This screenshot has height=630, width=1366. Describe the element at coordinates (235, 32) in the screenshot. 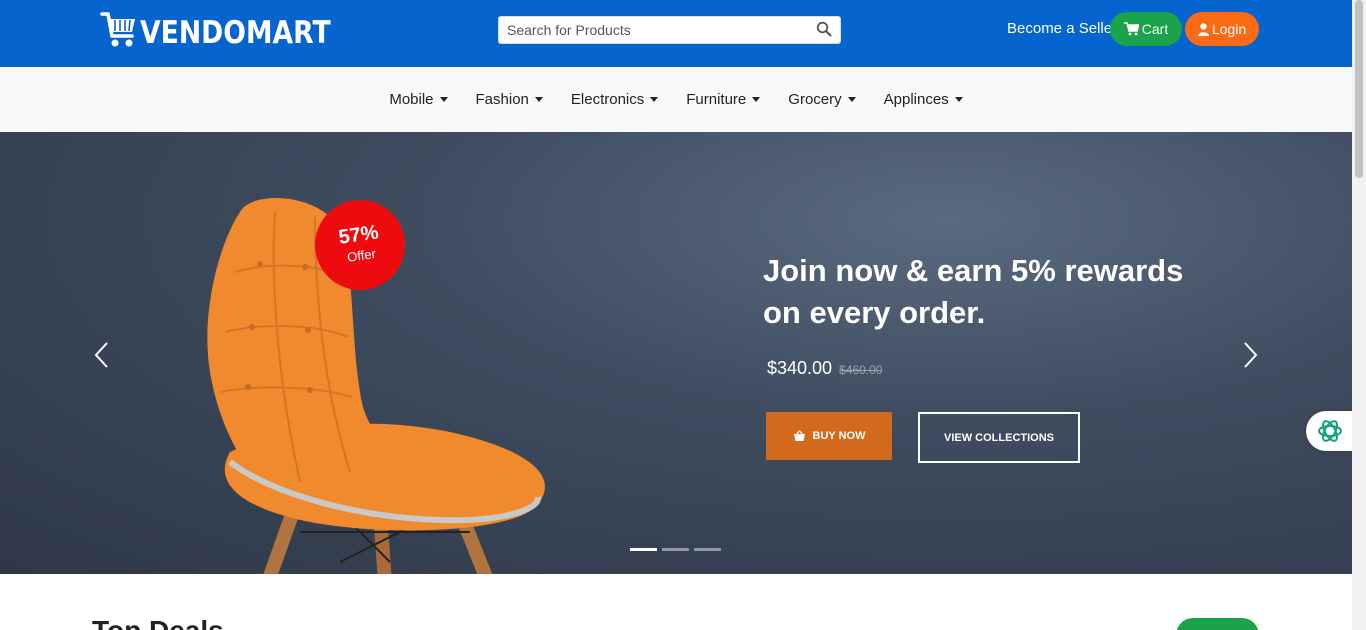

I see `logo-text: VENDOMART` at that location.